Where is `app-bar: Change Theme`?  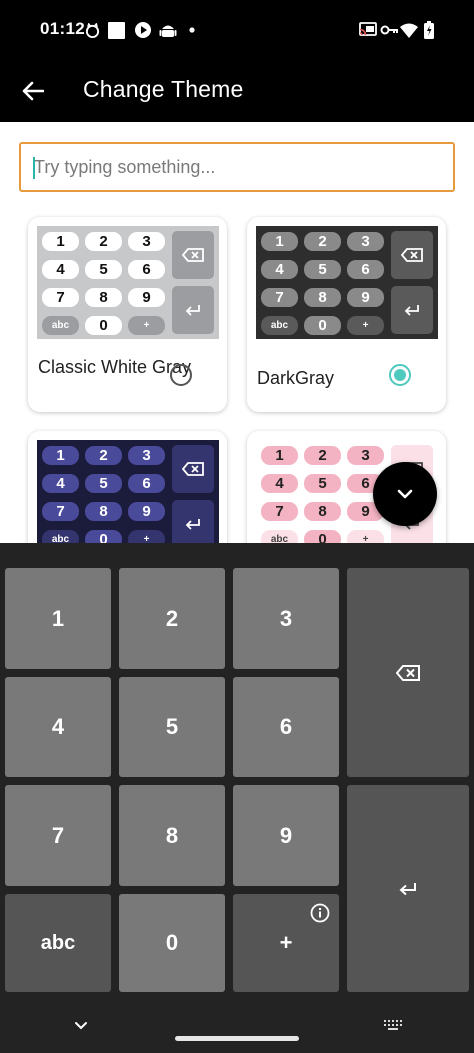
app-bar: Change Theme is located at coordinates (237, 91).